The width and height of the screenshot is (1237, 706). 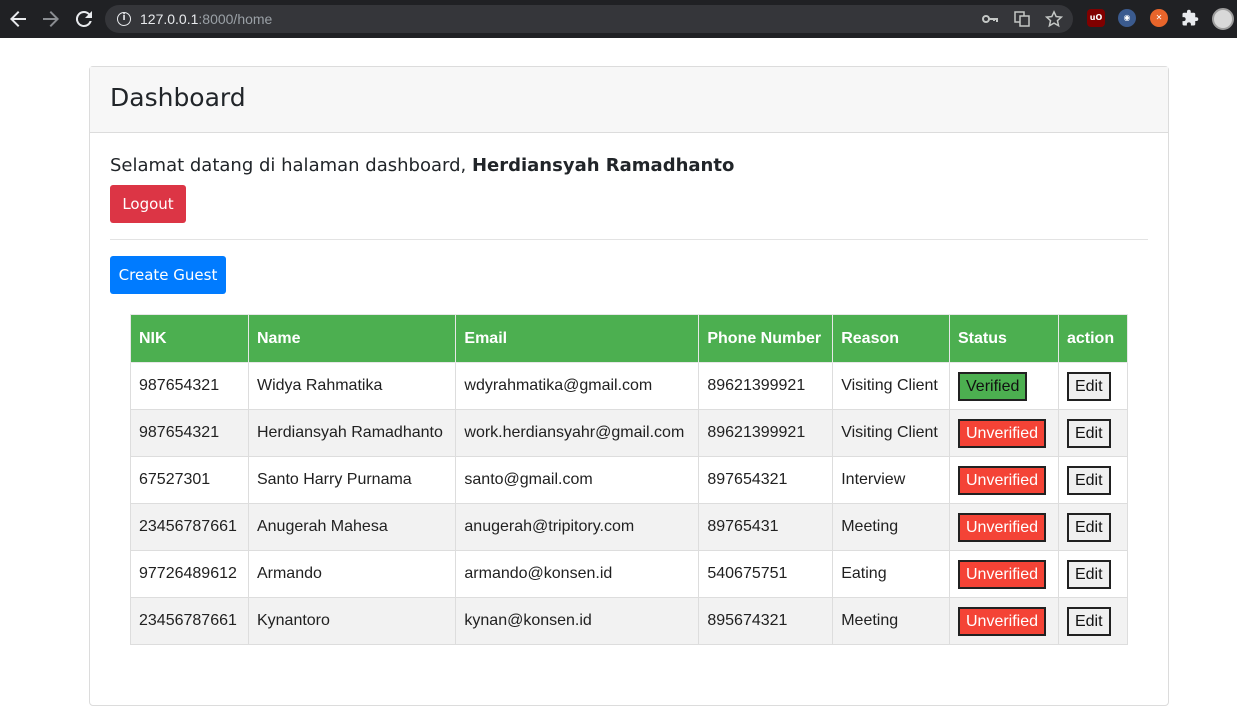 What do you see at coordinates (84, 19) in the screenshot?
I see `reload-icon` at bounding box center [84, 19].